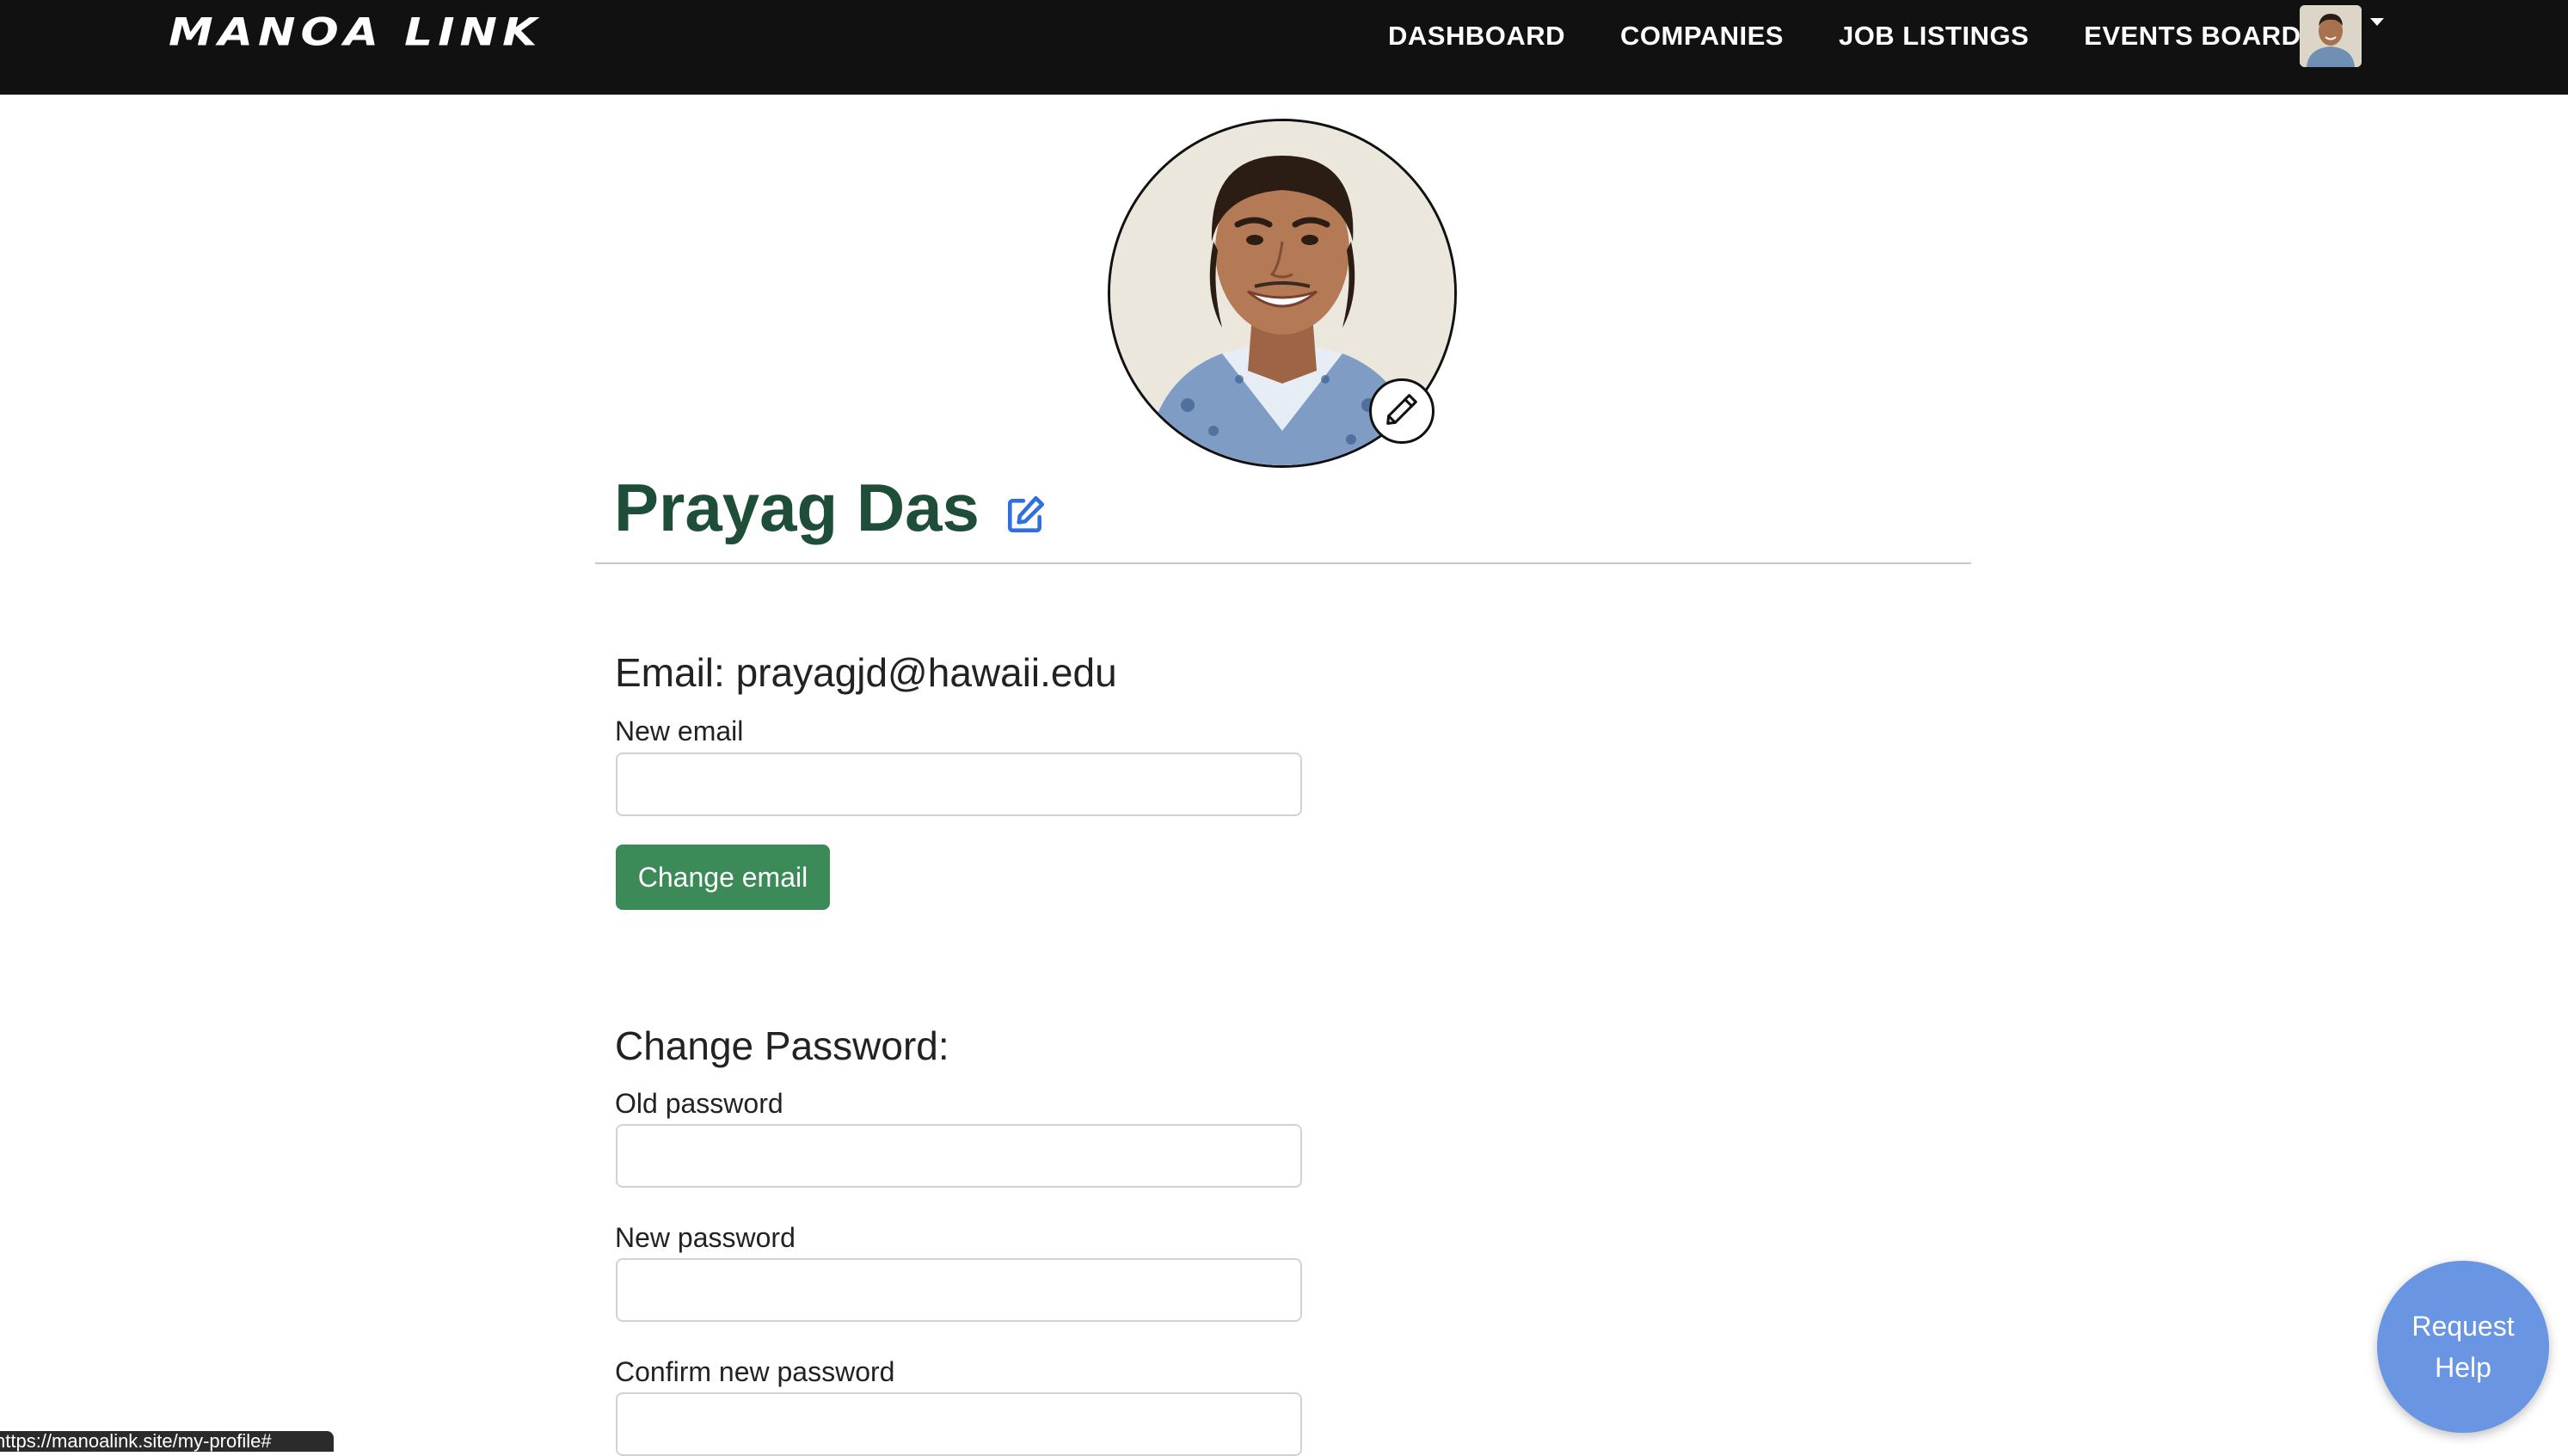 The height and width of the screenshot is (1456, 2568). What do you see at coordinates (959, 785) in the screenshot?
I see `new-email-input` at bounding box center [959, 785].